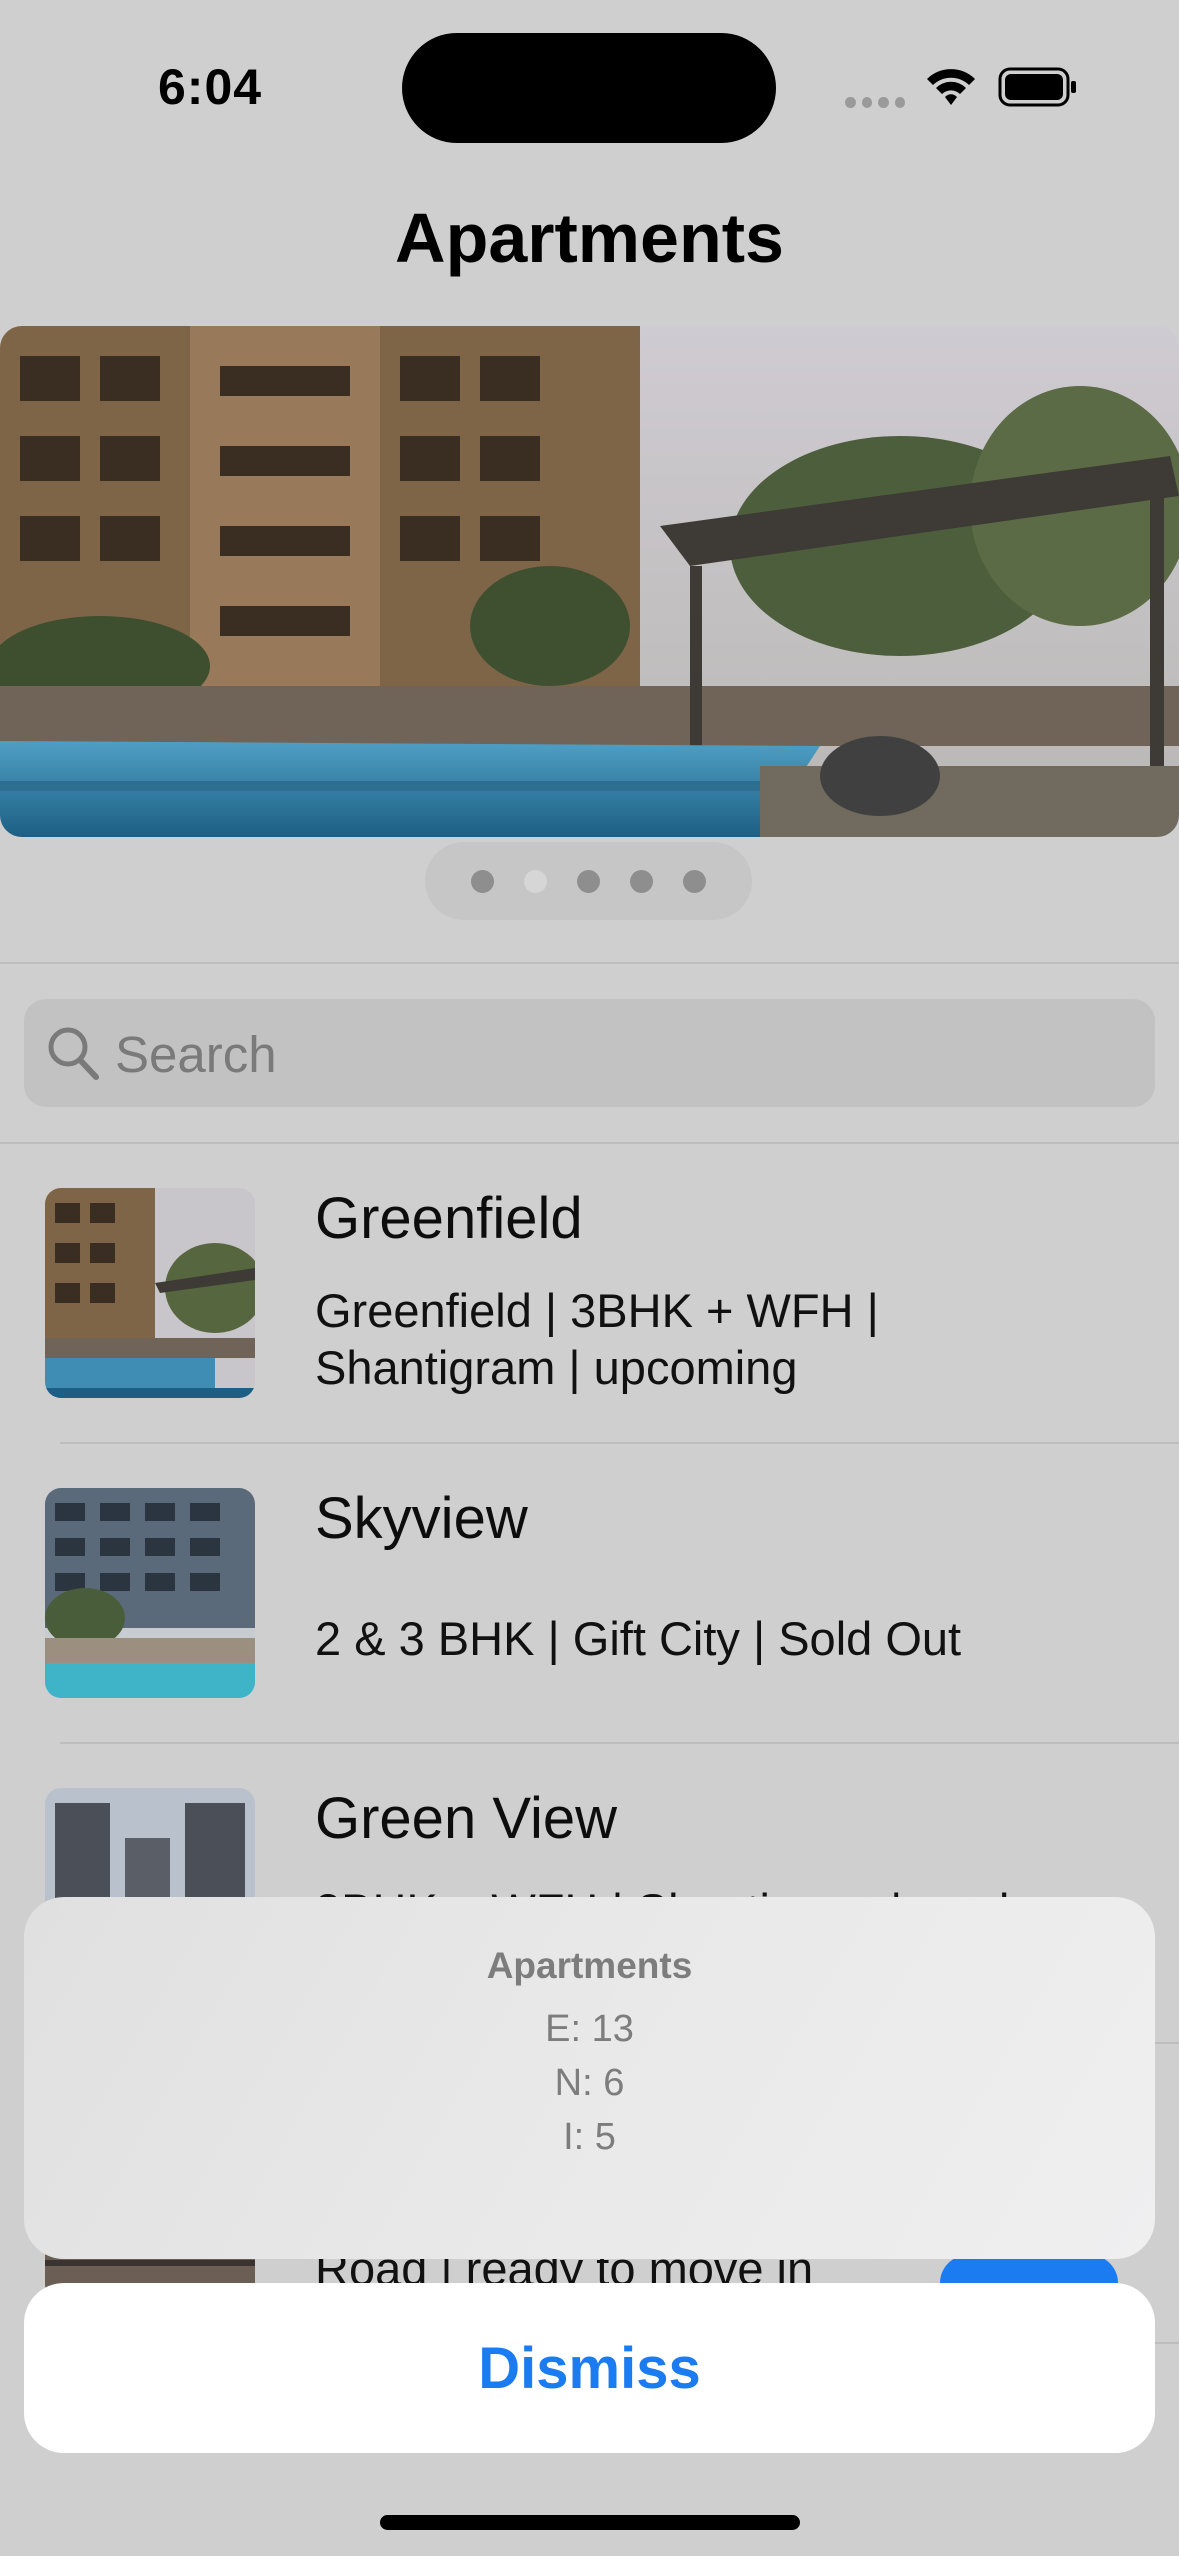 The height and width of the screenshot is (2556, 1179). I want to click on floating-action-button, so click(1029, 2269).